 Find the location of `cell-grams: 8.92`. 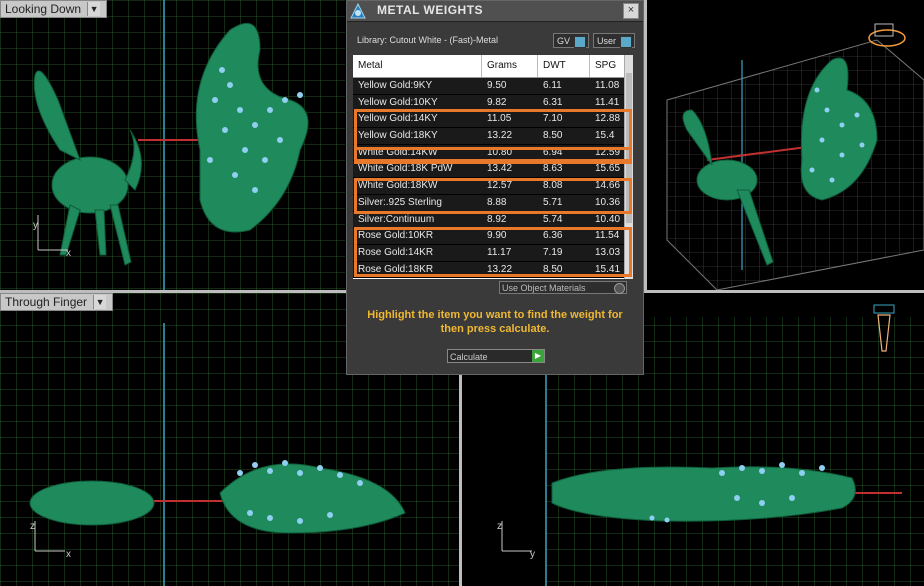

cell-grams: 8.92 is located at coordinates (497, 219).